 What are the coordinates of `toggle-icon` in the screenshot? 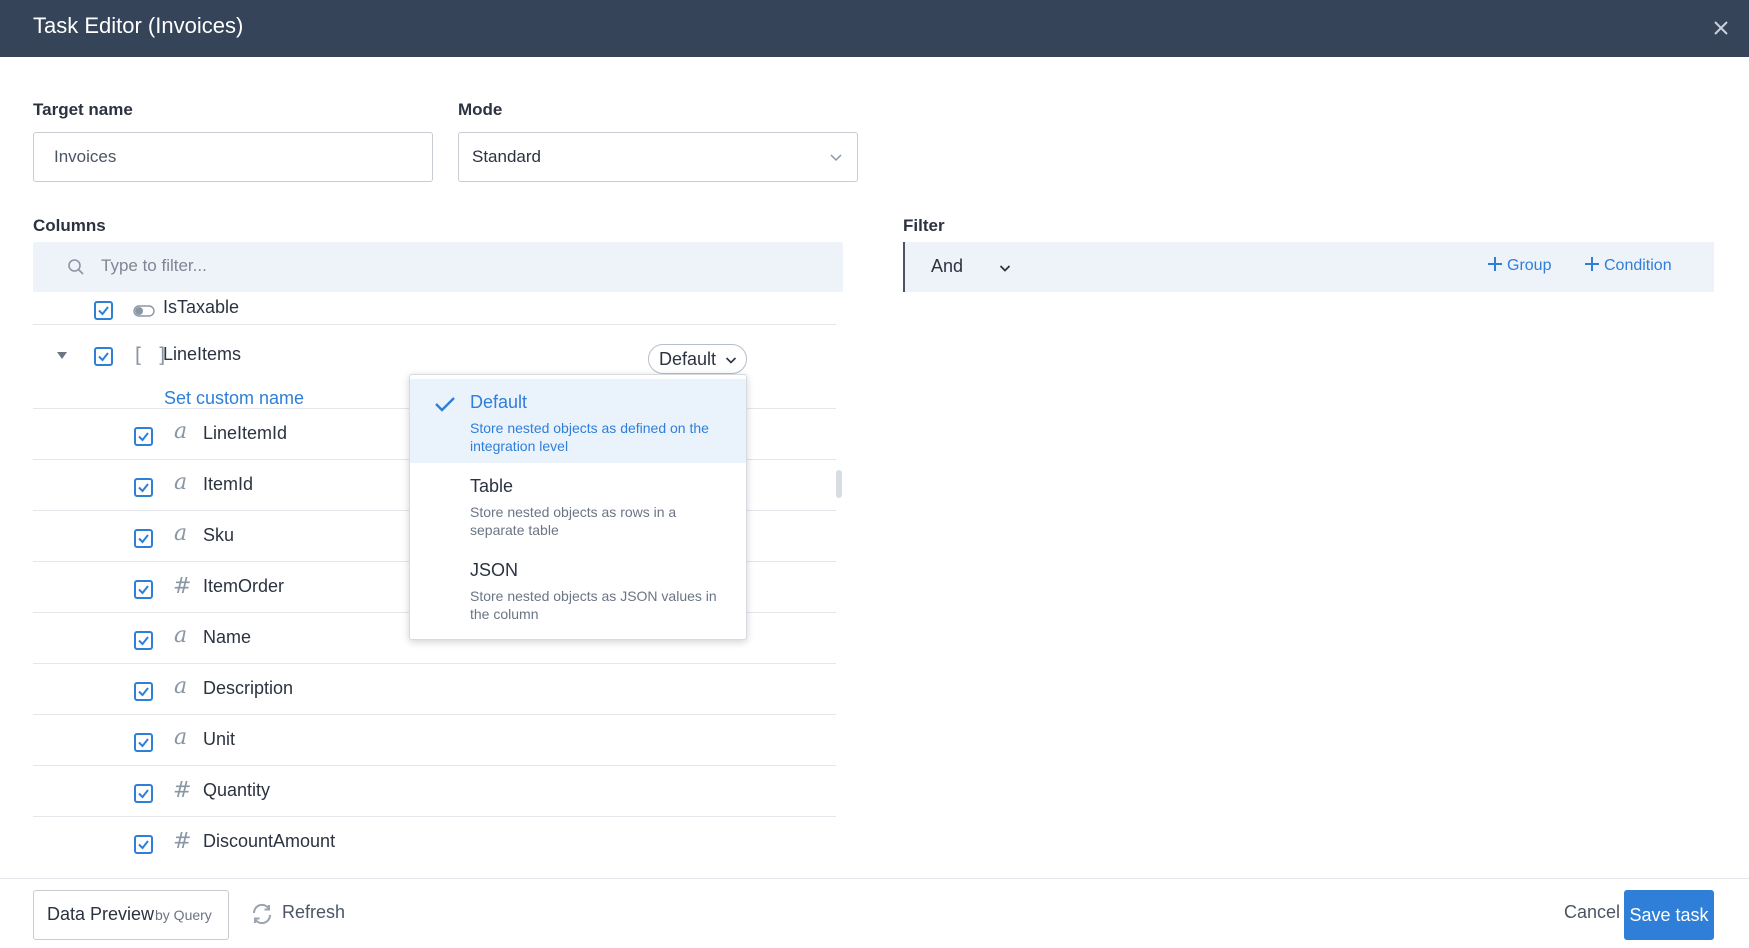 It's located at (144, 311).